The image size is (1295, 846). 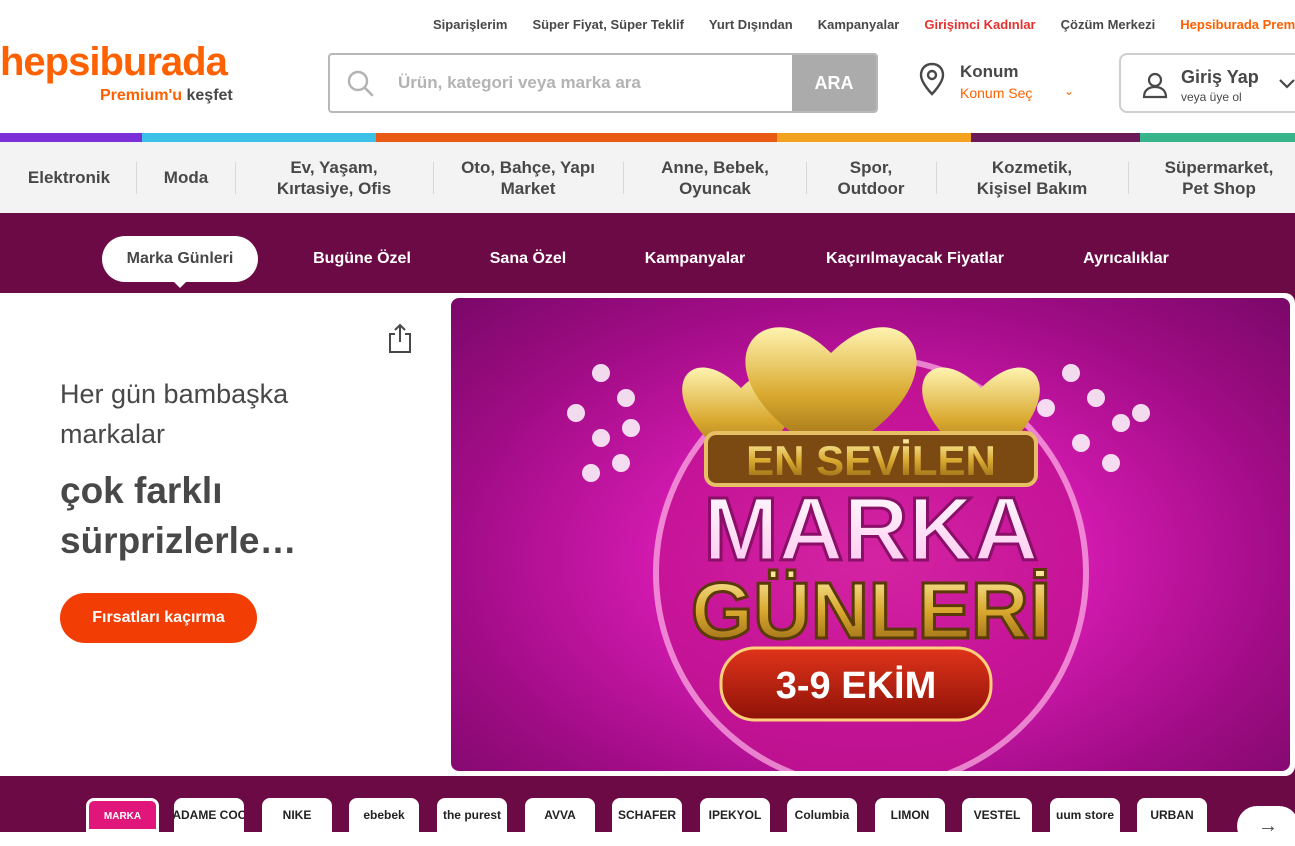 What do you see at coordinates (1214, 177) in the screenshot?
I see `category-supermarket: Süpermarket, Pet Shop` at bounding box center [1214, 177].